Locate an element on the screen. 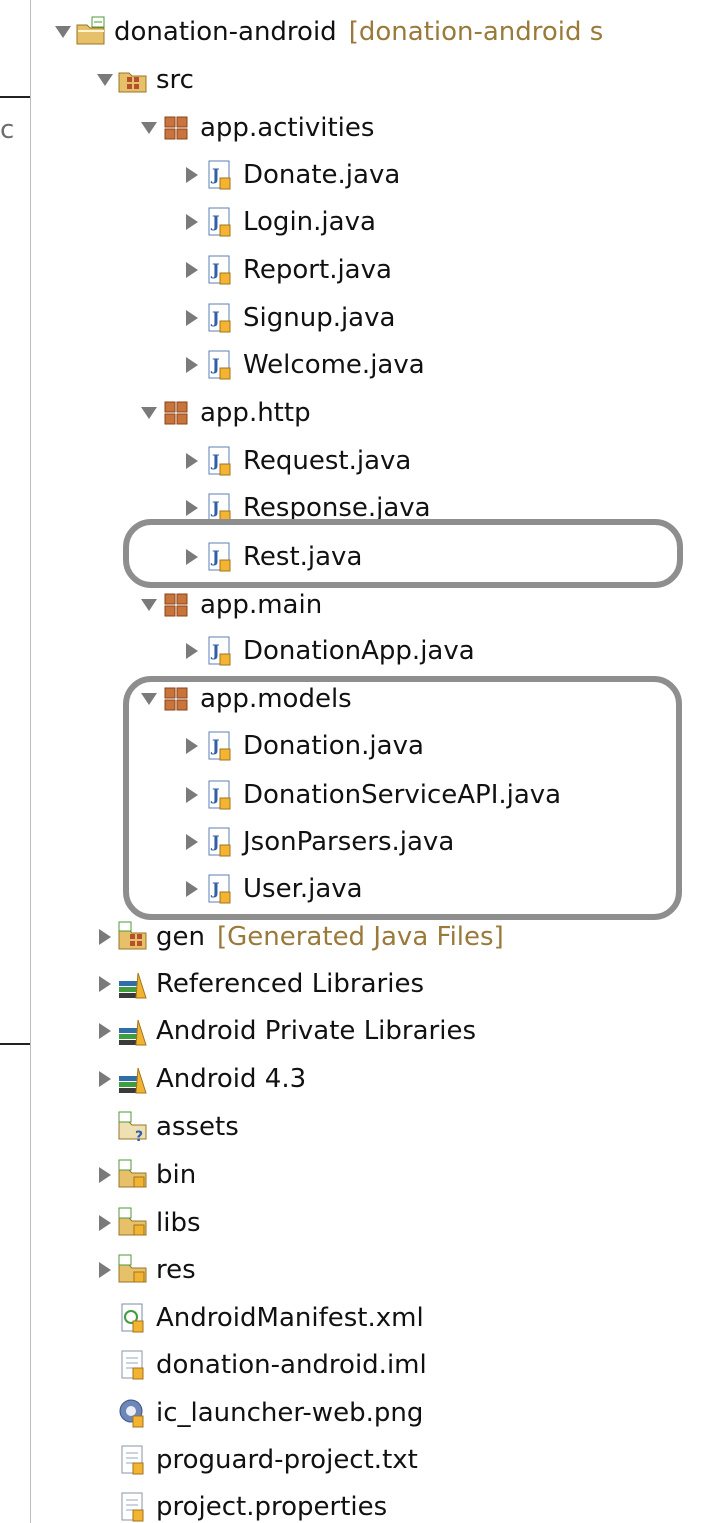  tree-item-label: Welcome.java is located at coordinates (334, 365).